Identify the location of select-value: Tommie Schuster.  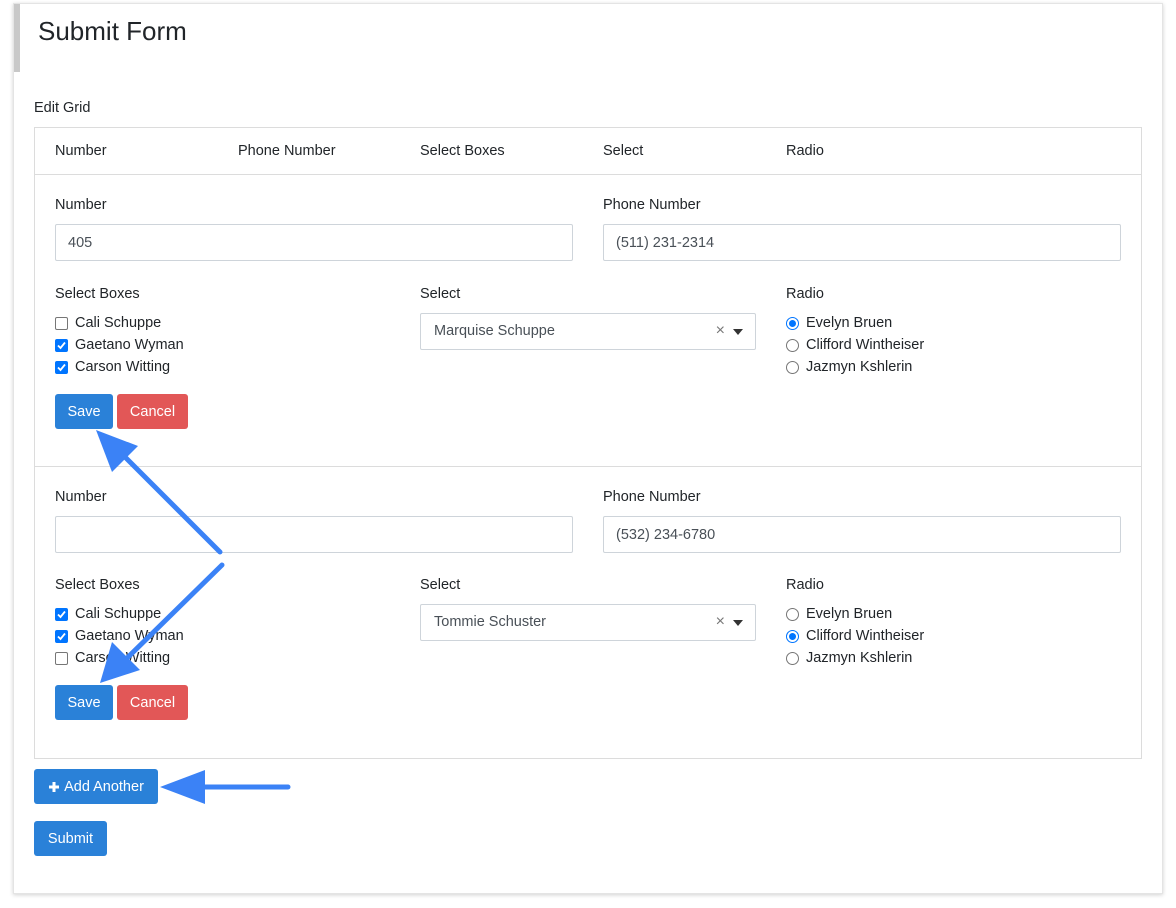
(490, 622).